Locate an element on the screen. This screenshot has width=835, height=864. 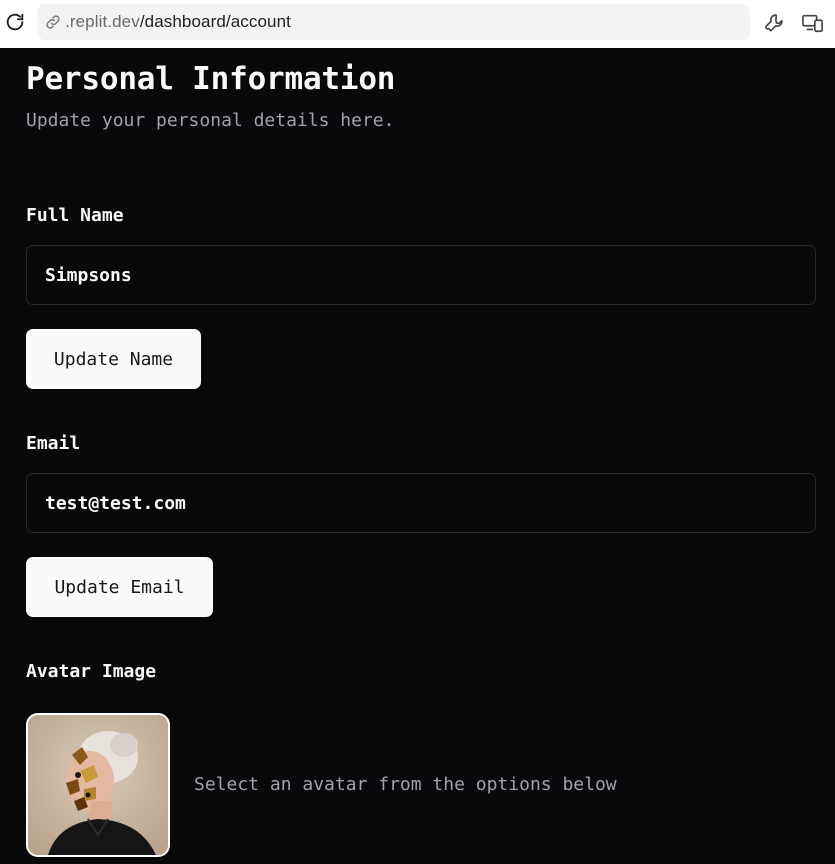
wrench-icon is located at coordinates (774, 23).